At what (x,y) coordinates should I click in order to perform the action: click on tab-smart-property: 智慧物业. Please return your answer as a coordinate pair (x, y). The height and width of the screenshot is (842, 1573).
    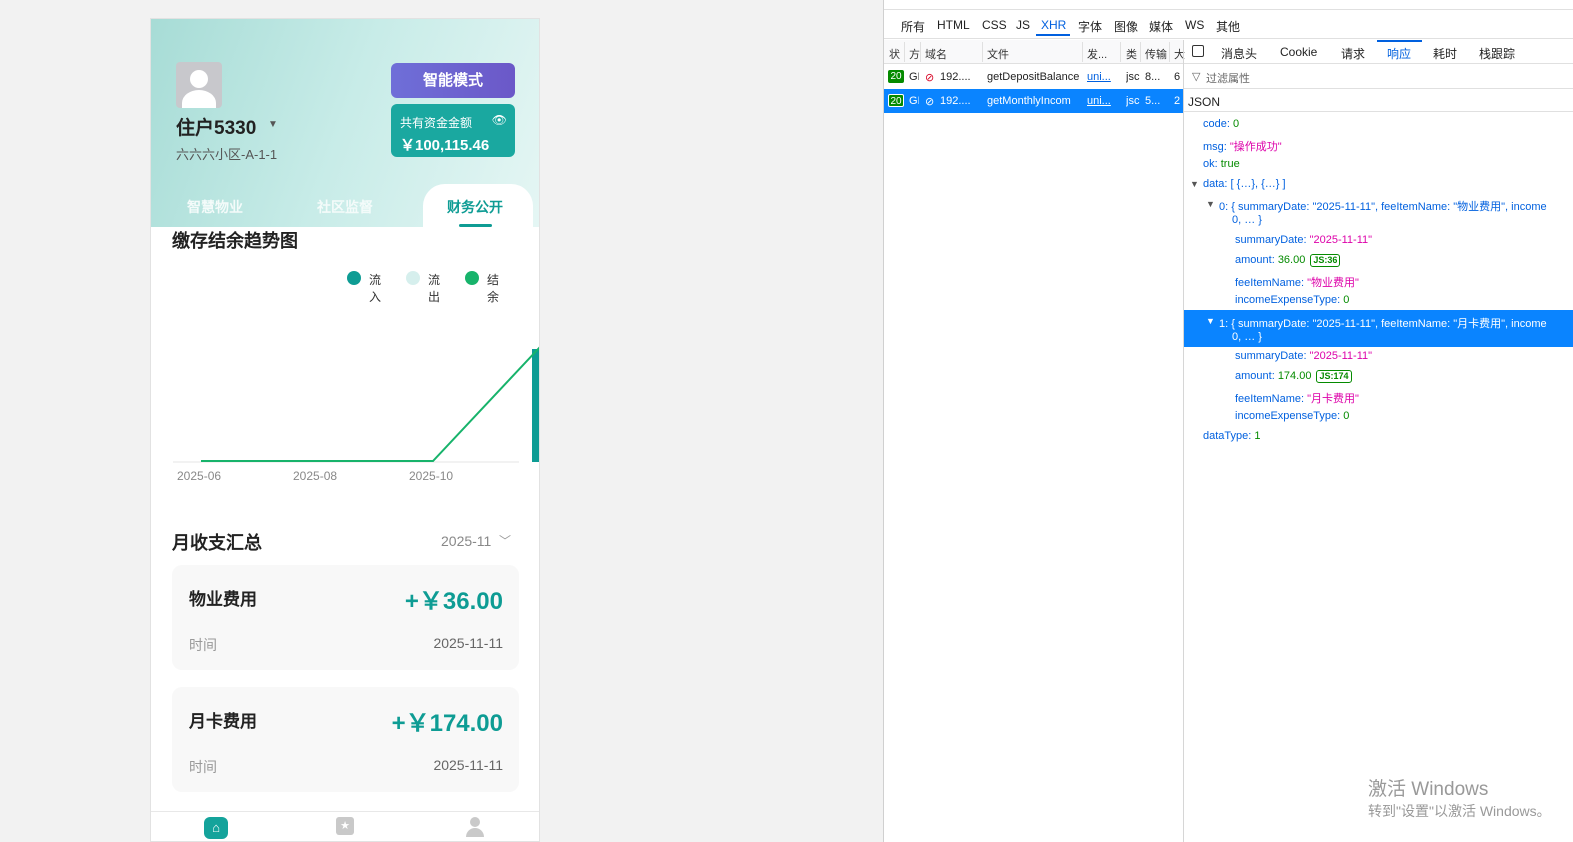
    Looking at the image, I should click on (215, 207).